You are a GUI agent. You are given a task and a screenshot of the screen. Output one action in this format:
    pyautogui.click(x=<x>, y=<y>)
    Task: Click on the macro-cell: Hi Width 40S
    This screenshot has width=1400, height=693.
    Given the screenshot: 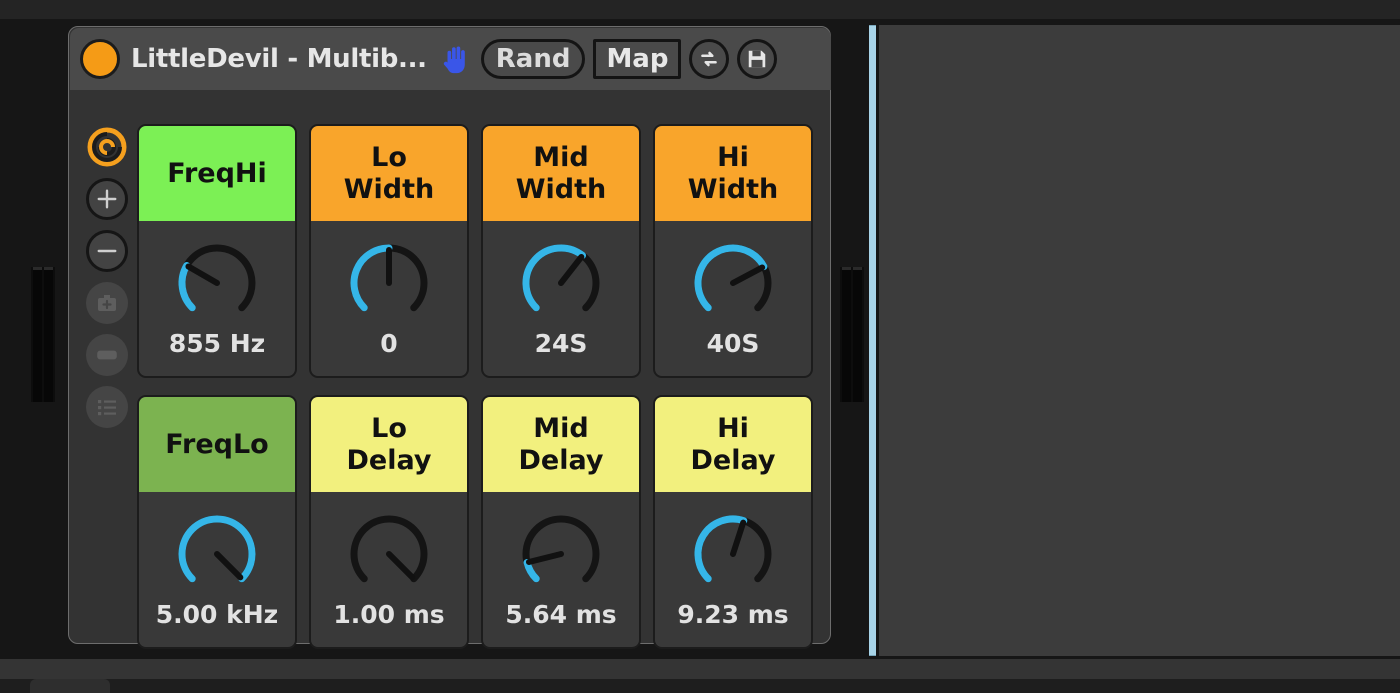 What is the action you would take?
    pyautogui.click(x=733, y=251)
    